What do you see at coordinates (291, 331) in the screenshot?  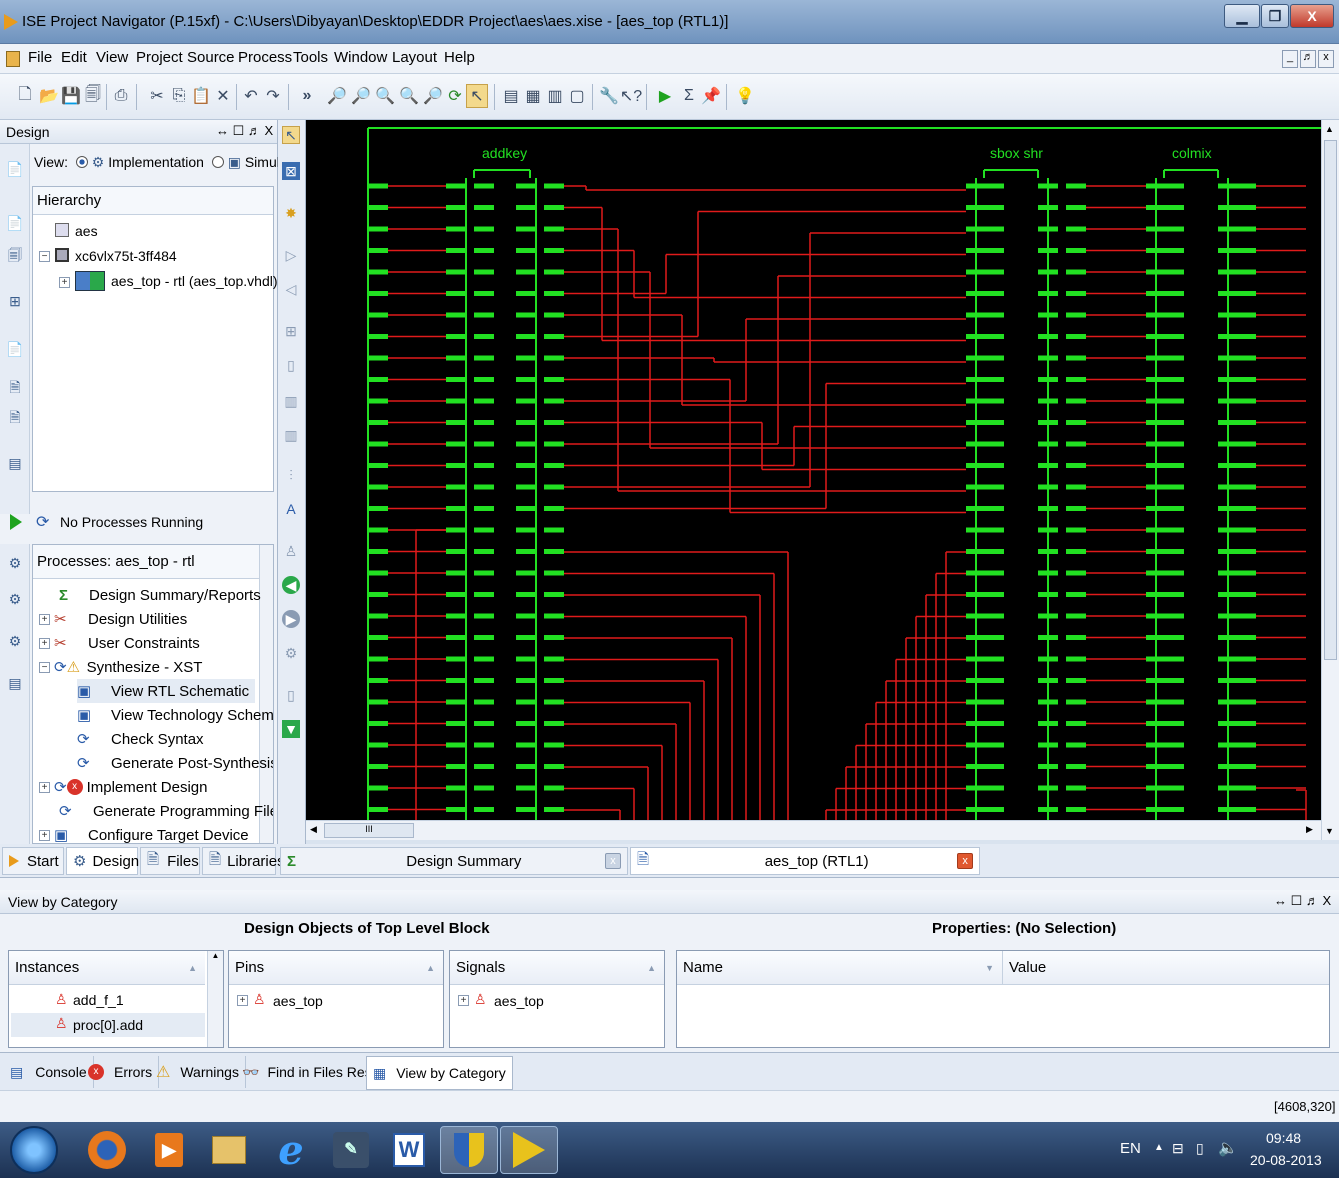 I see `hierarchy-tool-icon: ⊞` at bounding box center [291, 331].